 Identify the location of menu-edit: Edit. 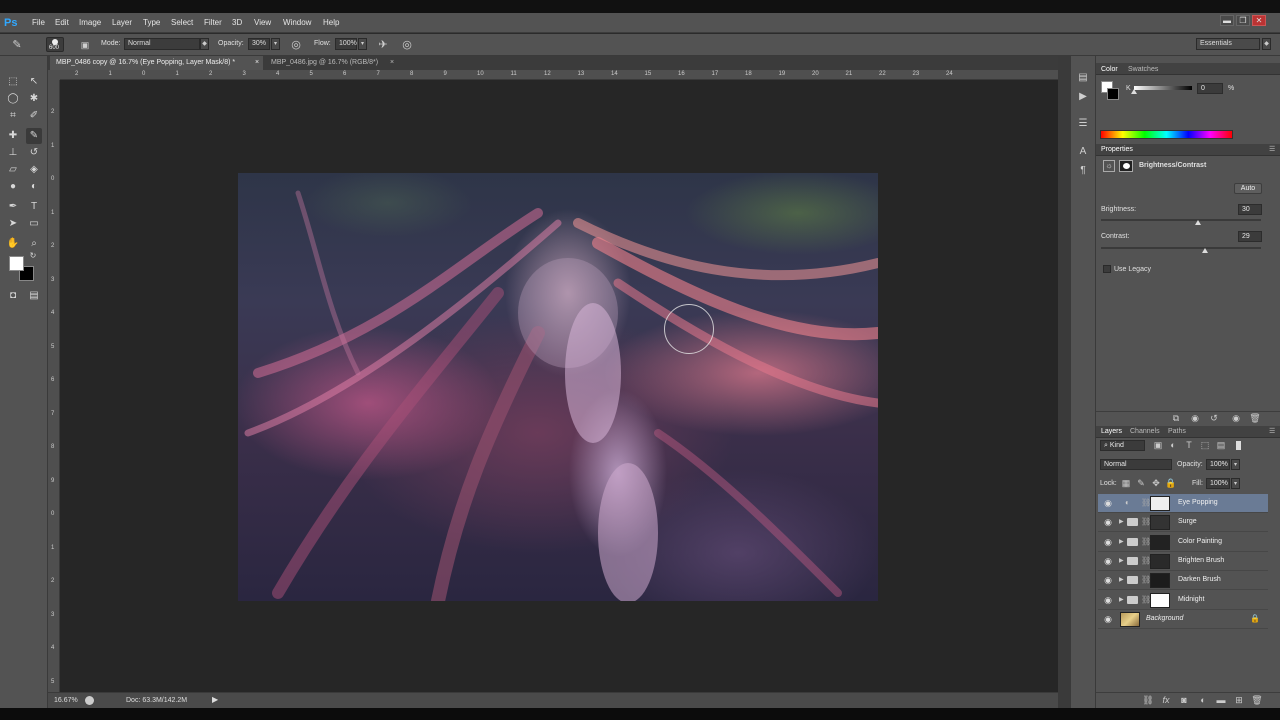
(62, 23).